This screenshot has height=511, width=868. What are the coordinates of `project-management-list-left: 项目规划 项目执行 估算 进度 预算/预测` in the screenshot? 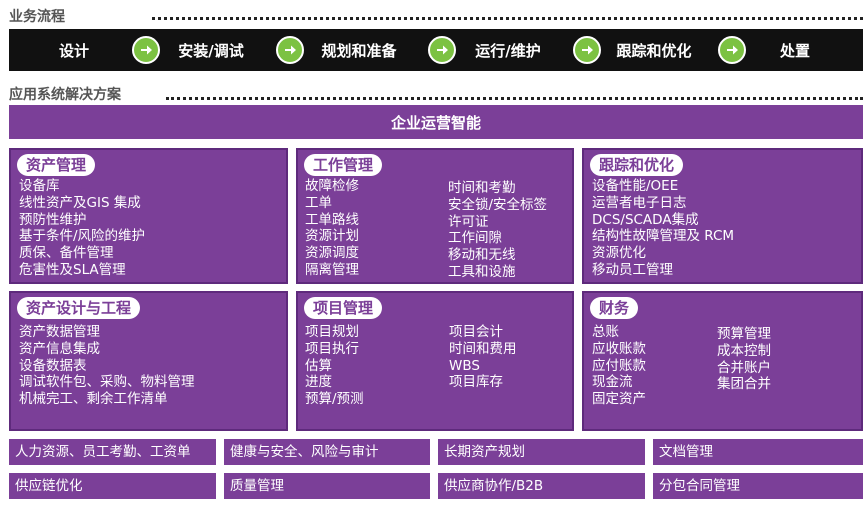 It's located at (334, 366).